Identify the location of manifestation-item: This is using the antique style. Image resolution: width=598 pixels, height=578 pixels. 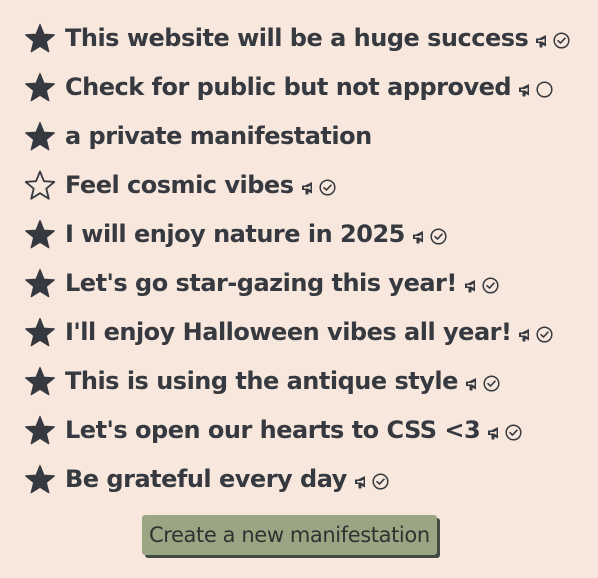
(297, 380).